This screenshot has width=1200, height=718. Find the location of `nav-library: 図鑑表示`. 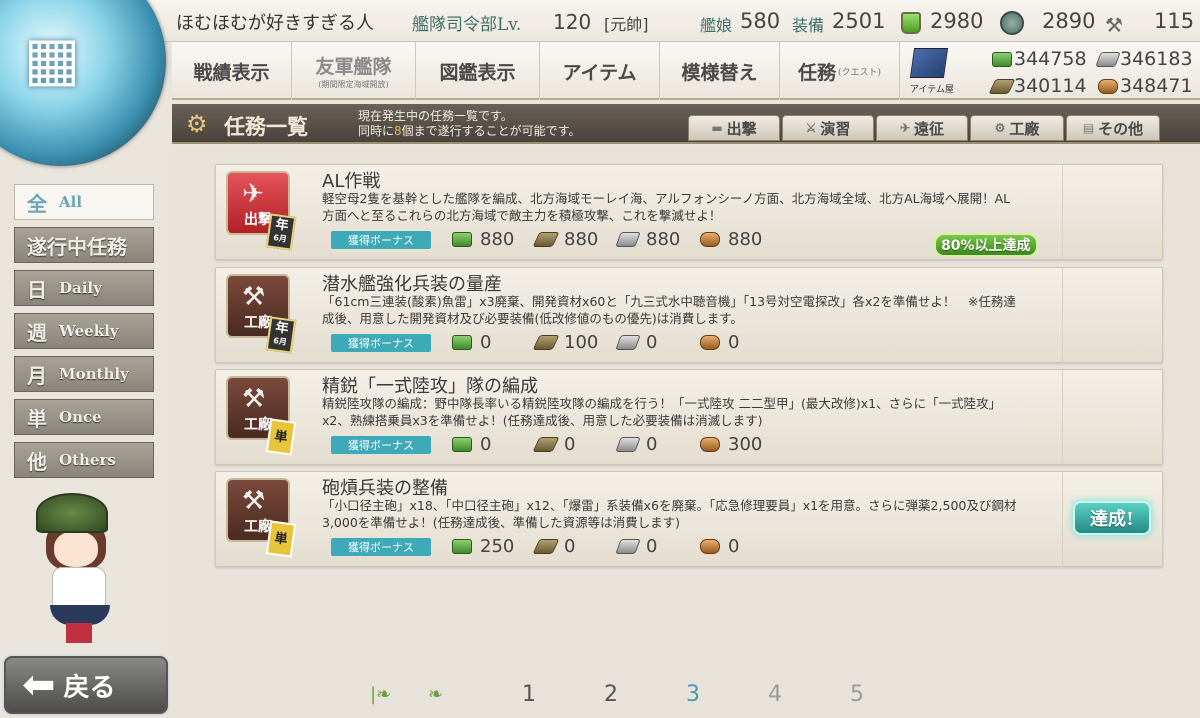

nav-library: 図鑑表示 is located at coordinates (478, 71).